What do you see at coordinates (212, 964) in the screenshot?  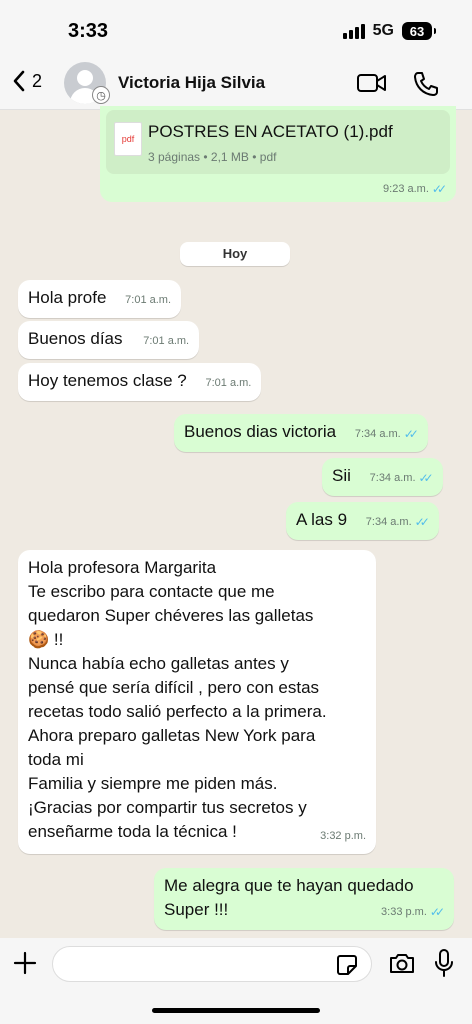 I see `message-input` at bounding box center [212, 964].